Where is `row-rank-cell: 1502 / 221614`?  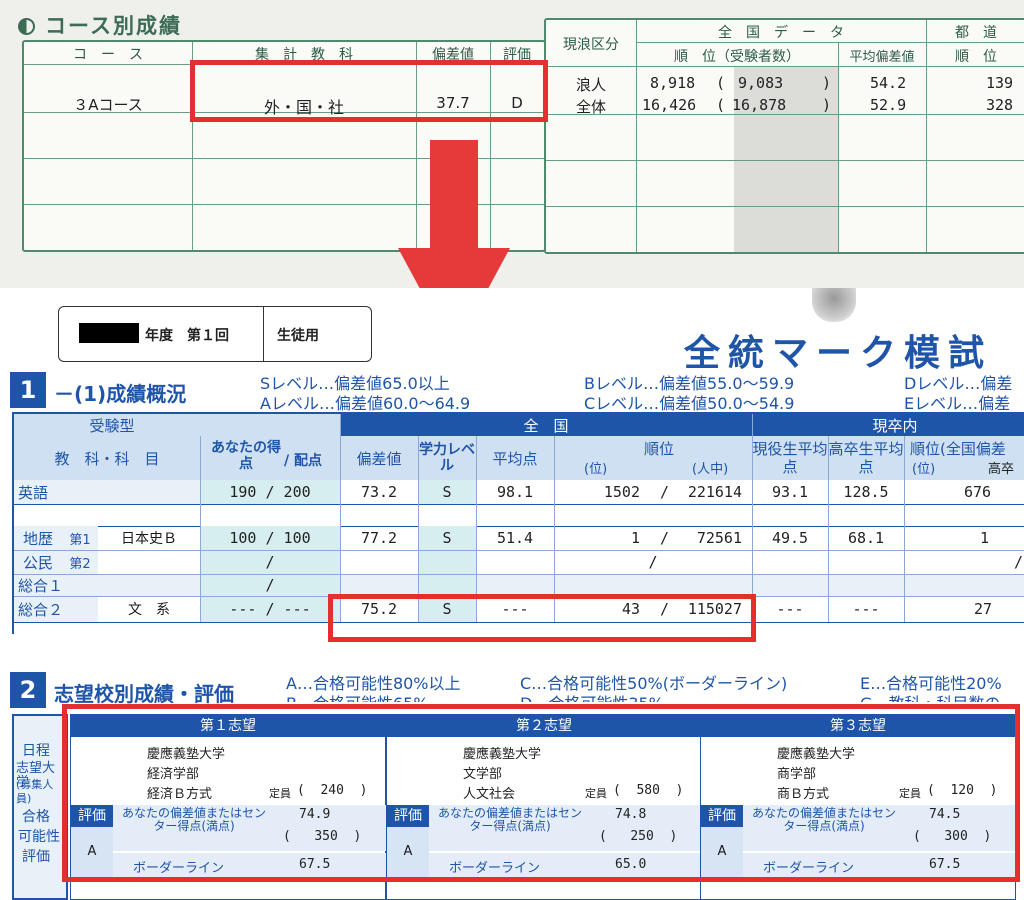 row-rank-cell: 1502 / 221614 is located at coordinates (653, 492).